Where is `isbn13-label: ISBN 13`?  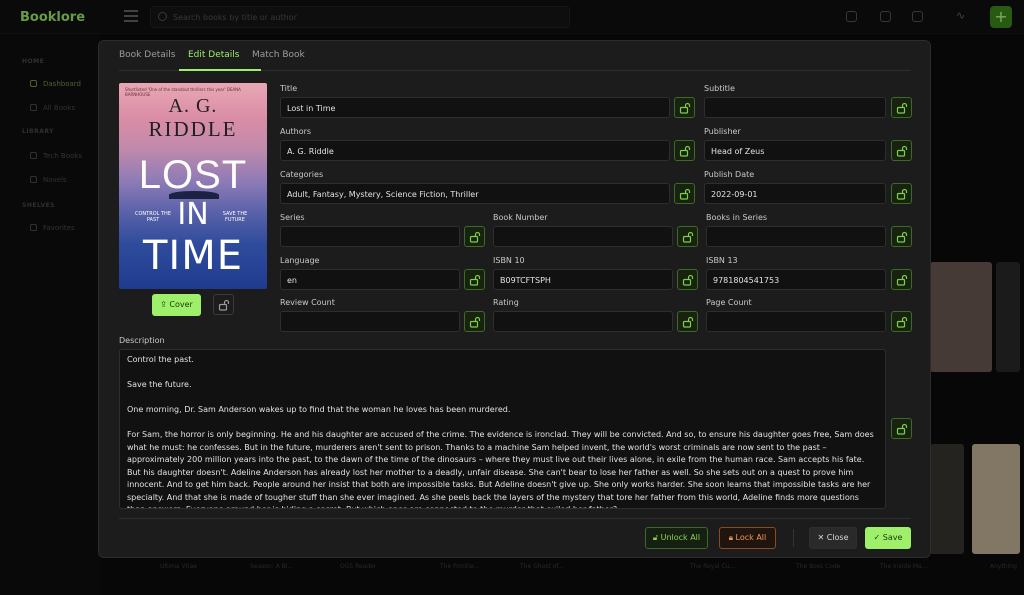 isbn13-label: ISBN 13 is located at coordinates (722, 260).